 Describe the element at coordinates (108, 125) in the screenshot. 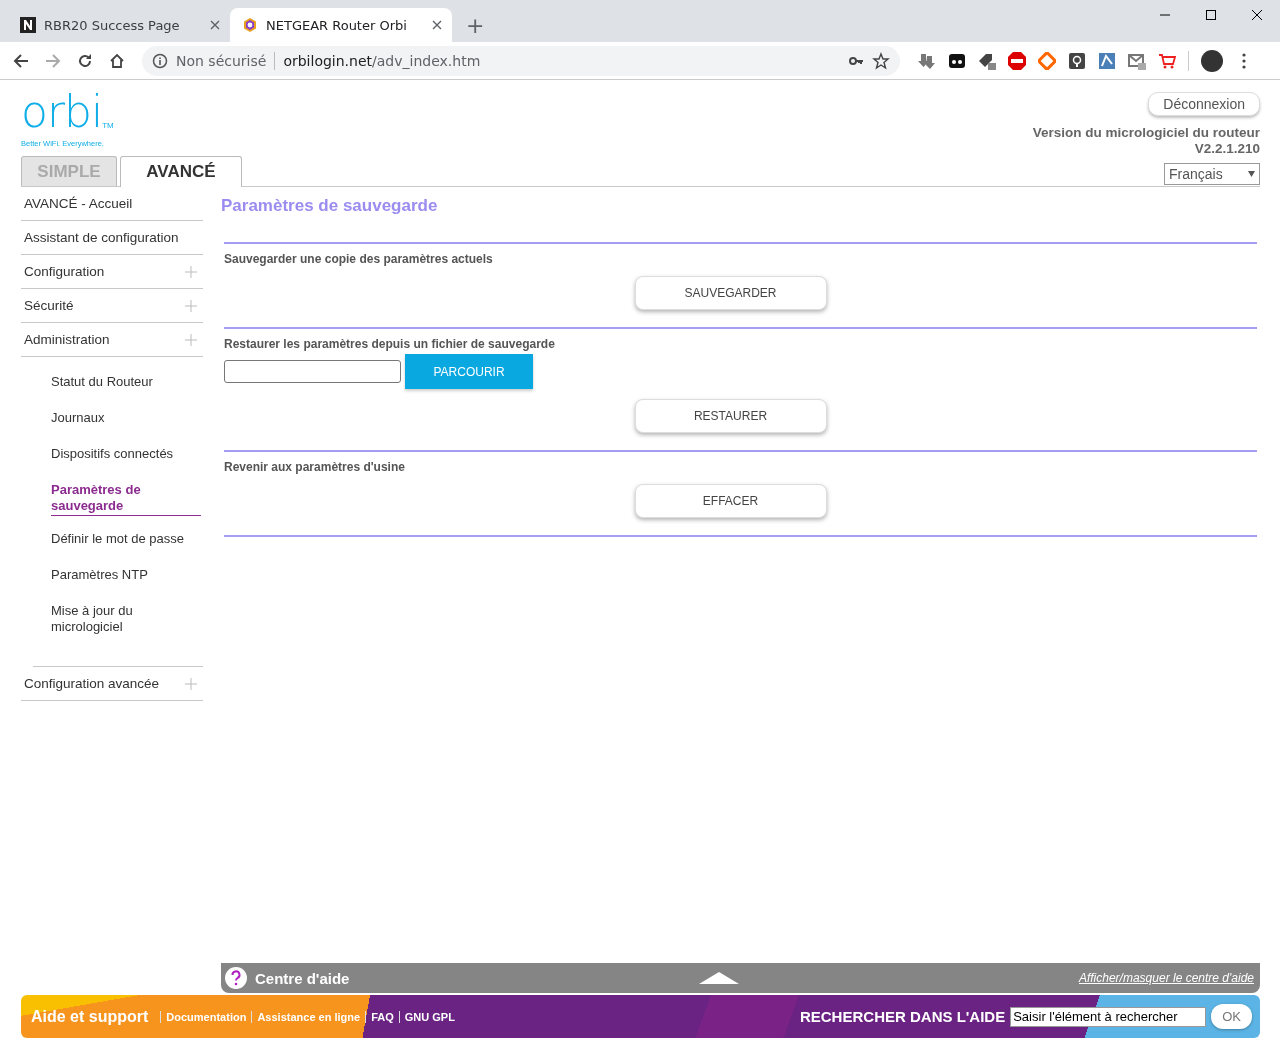

I see `trademark-mark: TM` at that location.